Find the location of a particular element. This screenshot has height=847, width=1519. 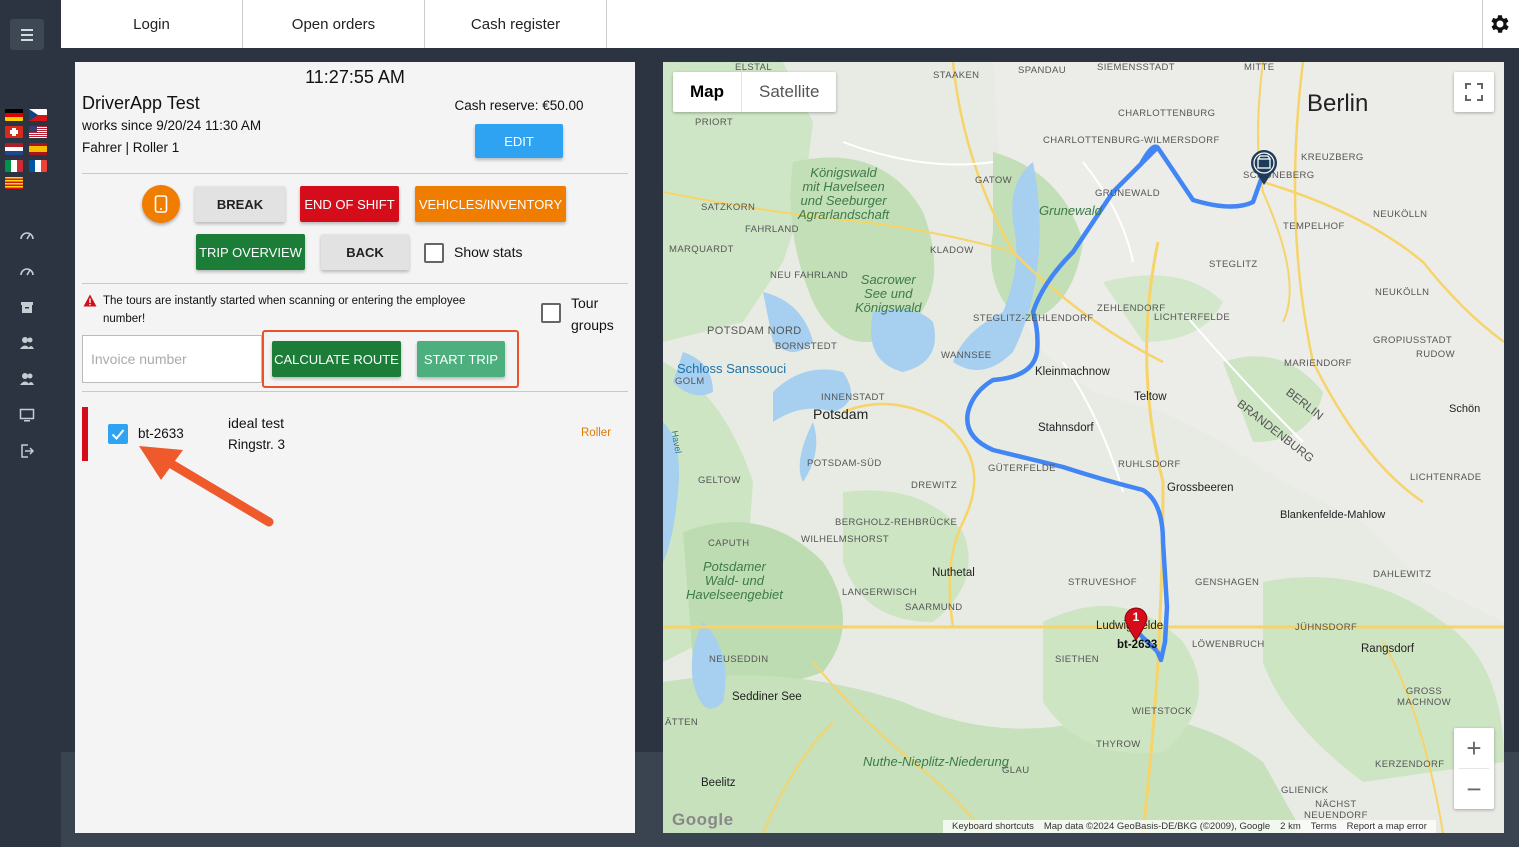

flag-ch-icon is located at coordinates (14, 132).